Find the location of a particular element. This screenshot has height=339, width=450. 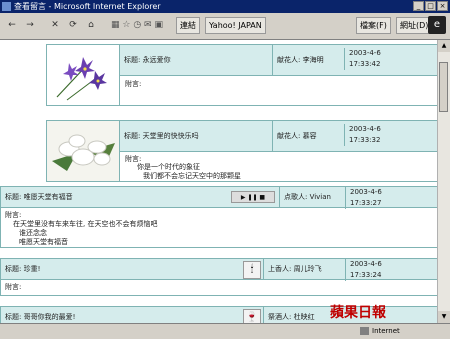

title-bar: 查看留言 - Microsoft Internet Explorer _ □ × is located at coordinates (225, 6).